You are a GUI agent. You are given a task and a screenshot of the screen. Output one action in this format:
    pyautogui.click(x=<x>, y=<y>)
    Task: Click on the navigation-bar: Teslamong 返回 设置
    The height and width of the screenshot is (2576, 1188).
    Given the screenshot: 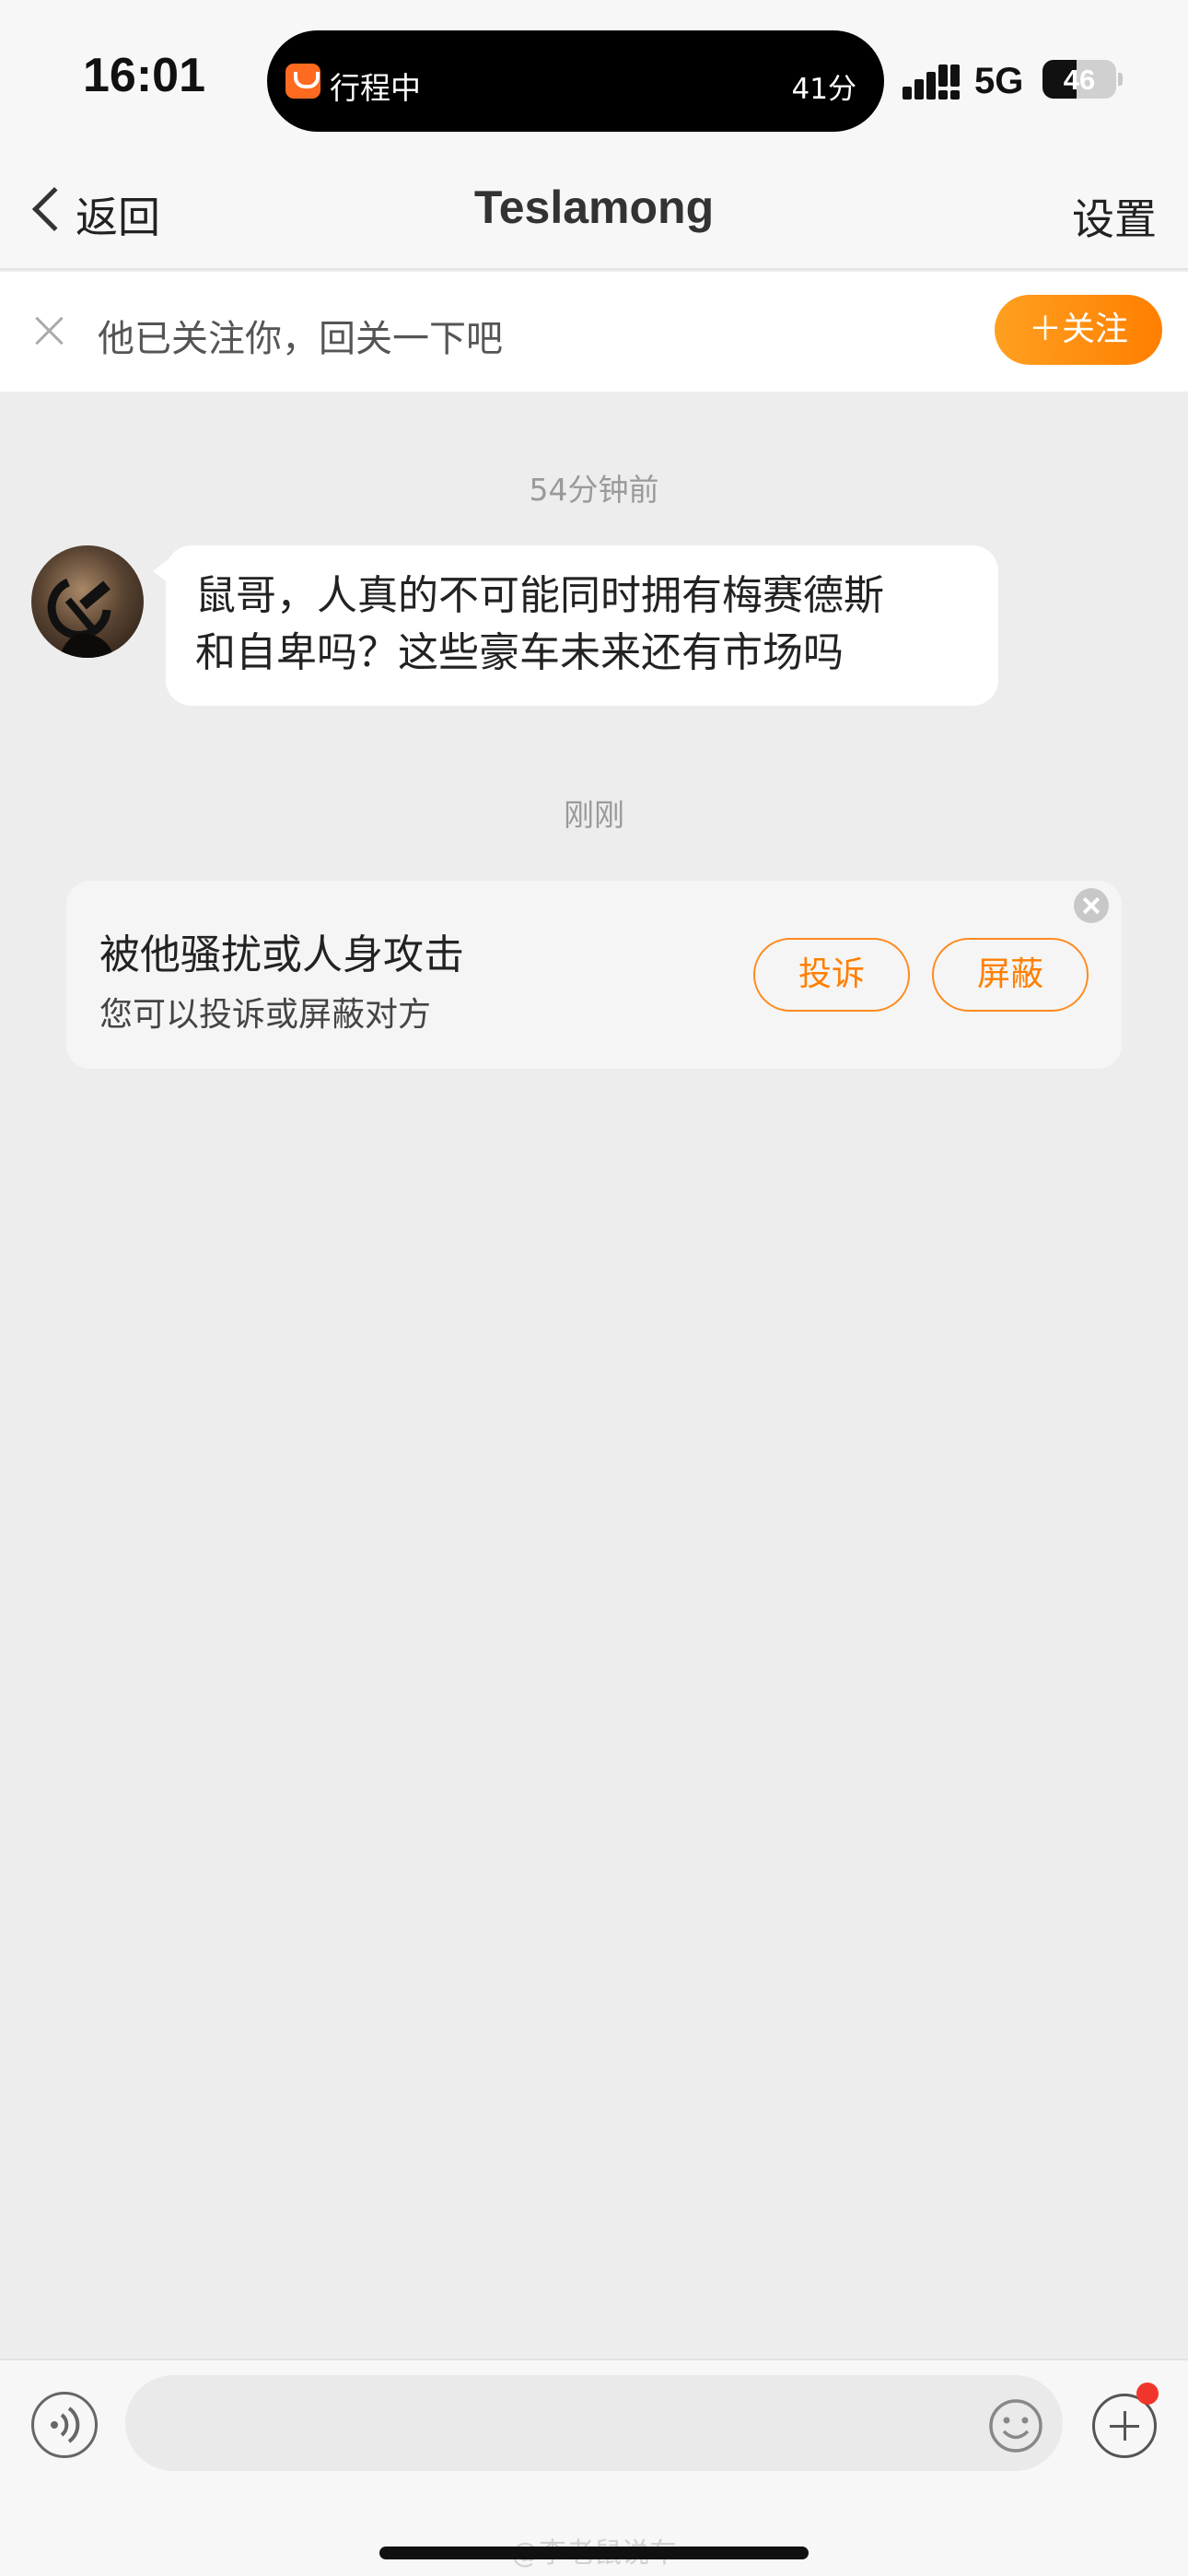 What is the action you would take?
    pyautogui.click(x=594, y=213)
    